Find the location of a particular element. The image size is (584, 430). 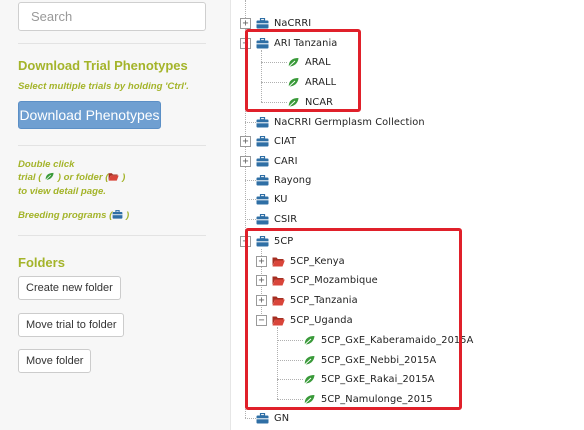

move-folder-button: Move folder is located at coordinates (55, 361).